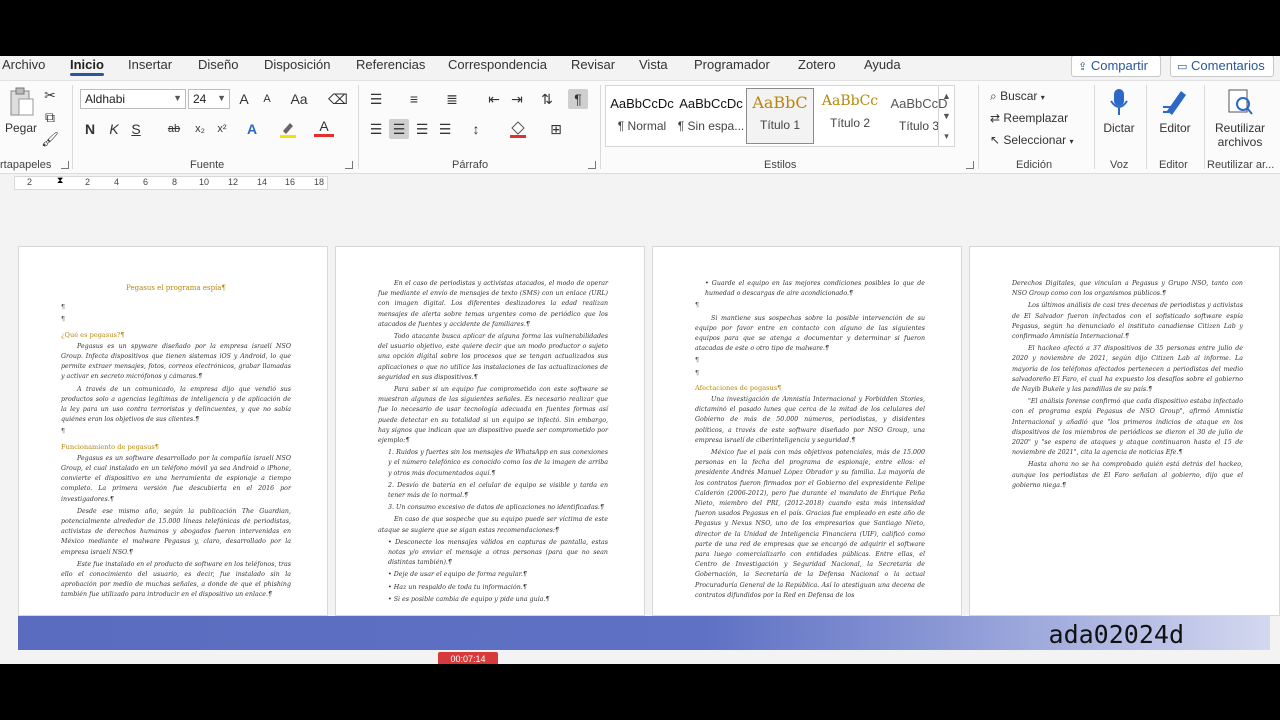  What do you see at coordinates (209, 99) in the screenshot?
I see `font-size-combo: 24 ▼` at bounding box center [209, 99].